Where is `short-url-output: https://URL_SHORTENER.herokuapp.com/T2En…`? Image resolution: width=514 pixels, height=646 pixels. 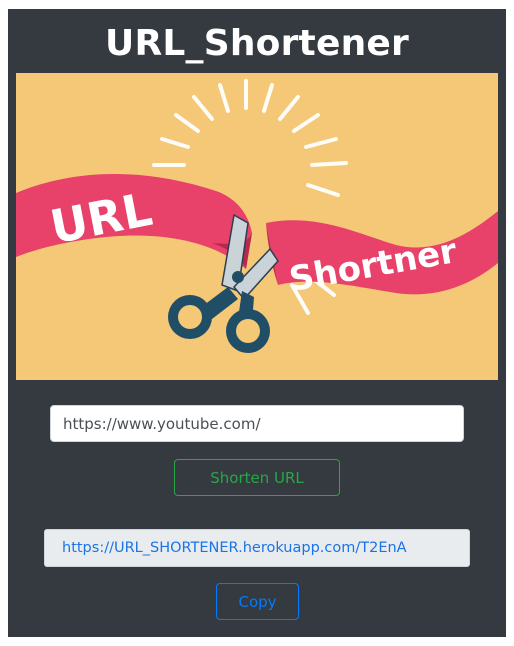
short-url-output: https://URL_SHORTENER.herokuapp.com/T2En… is located at coordinates (257, 548).